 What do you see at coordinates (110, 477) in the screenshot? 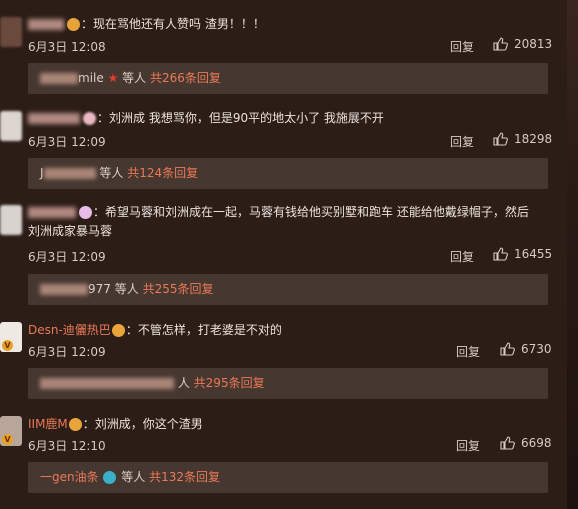
I see `camera-badge-icon` at bounding box center [110, 477].